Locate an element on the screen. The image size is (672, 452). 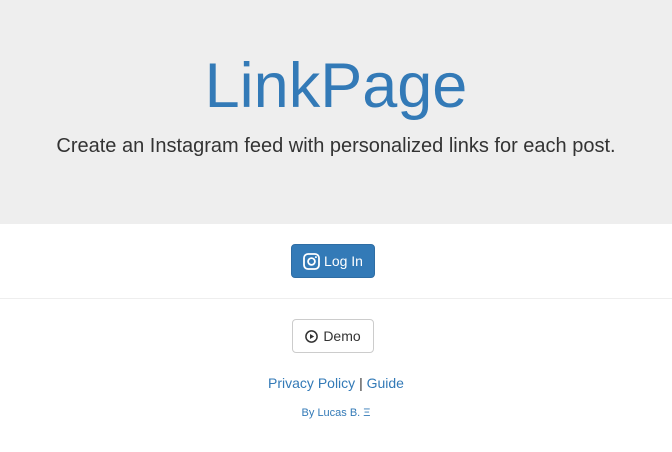
login-button-label: Log In is located at coordinates (343, 261).